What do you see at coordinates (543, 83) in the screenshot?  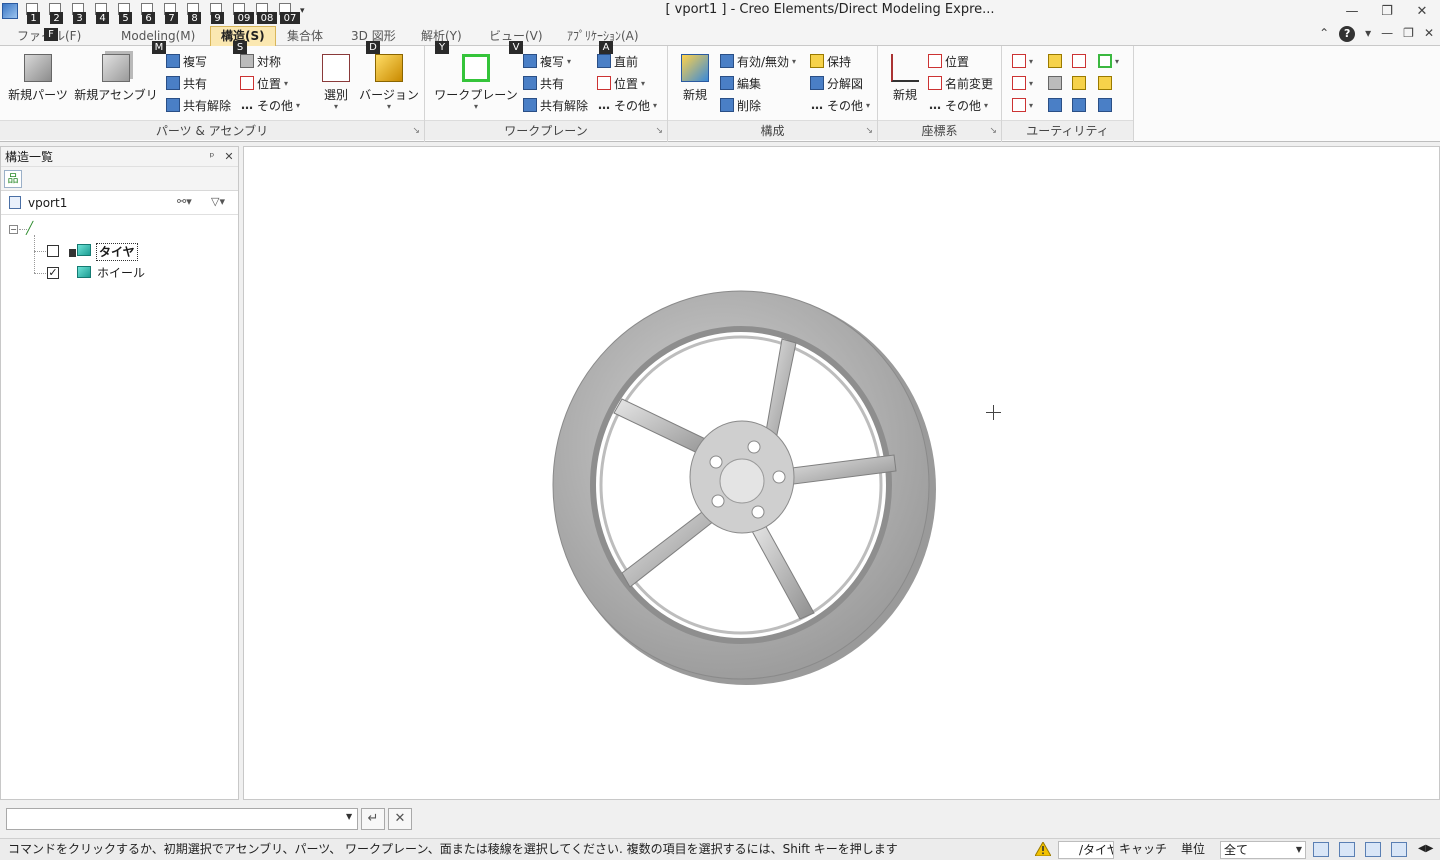 I see `wp-share-button: 共有` at bounding box center [543, 83].